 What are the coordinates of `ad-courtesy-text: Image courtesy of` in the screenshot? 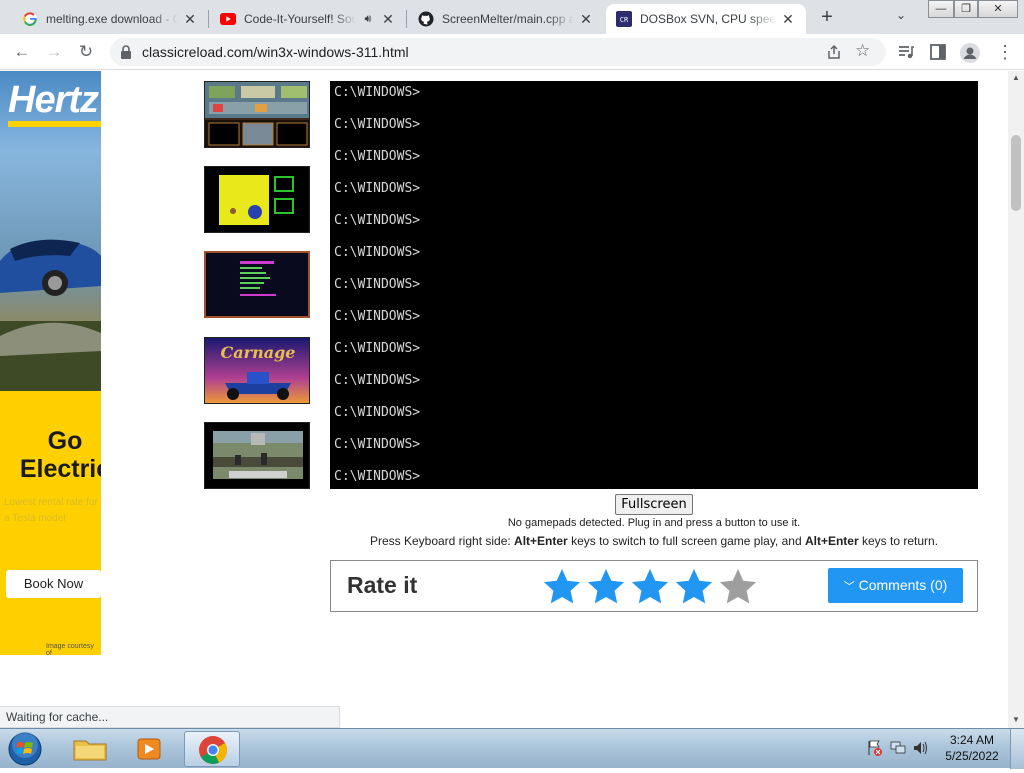 It's located at (70, 649).